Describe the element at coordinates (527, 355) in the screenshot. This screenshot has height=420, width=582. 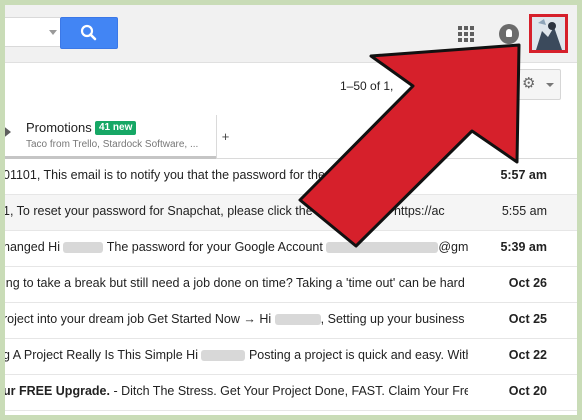
I see `email-time: Oct 22` at that location.